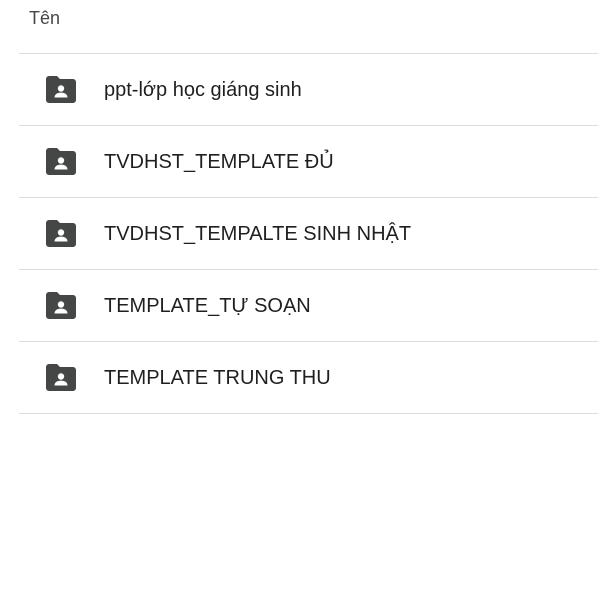  What do you see at coordinates (258, 234) in the screenshot?
I see `folder-name: TVDHST_TEMPALTE SINH NHẬT` at bounding box center [258, 234].